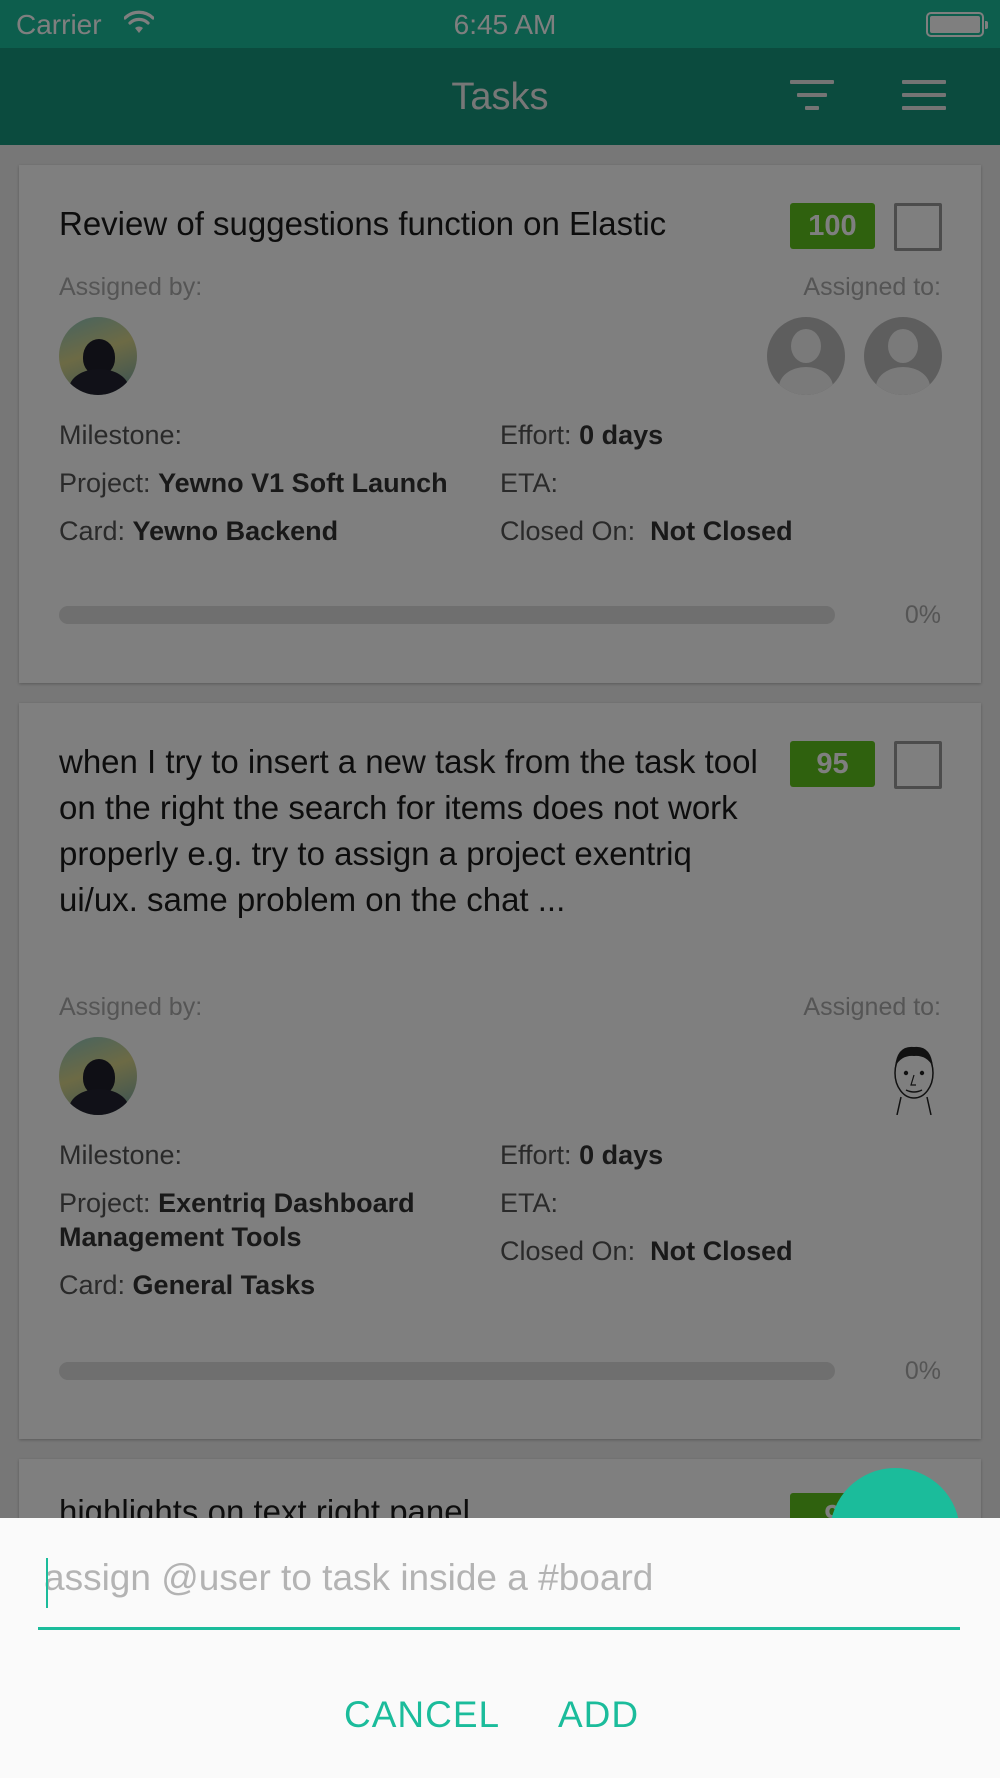 Image resolution: width=1000 pixels, height=1778 pixels. Describe the element at coordinates (422, 1715) in the screenshot. I see `cancel-button: CANCEL` at that location.